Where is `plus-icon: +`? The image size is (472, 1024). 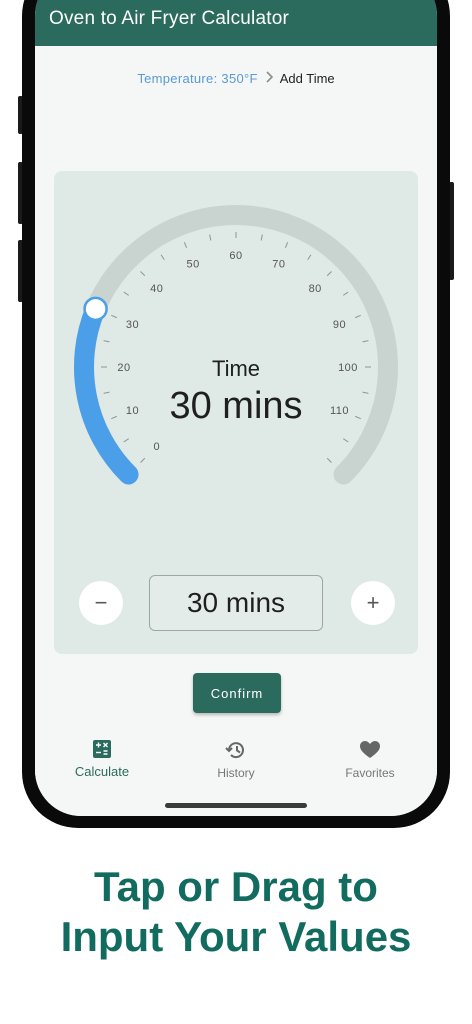
plus-icon: + is located at coordinates (373, 602).